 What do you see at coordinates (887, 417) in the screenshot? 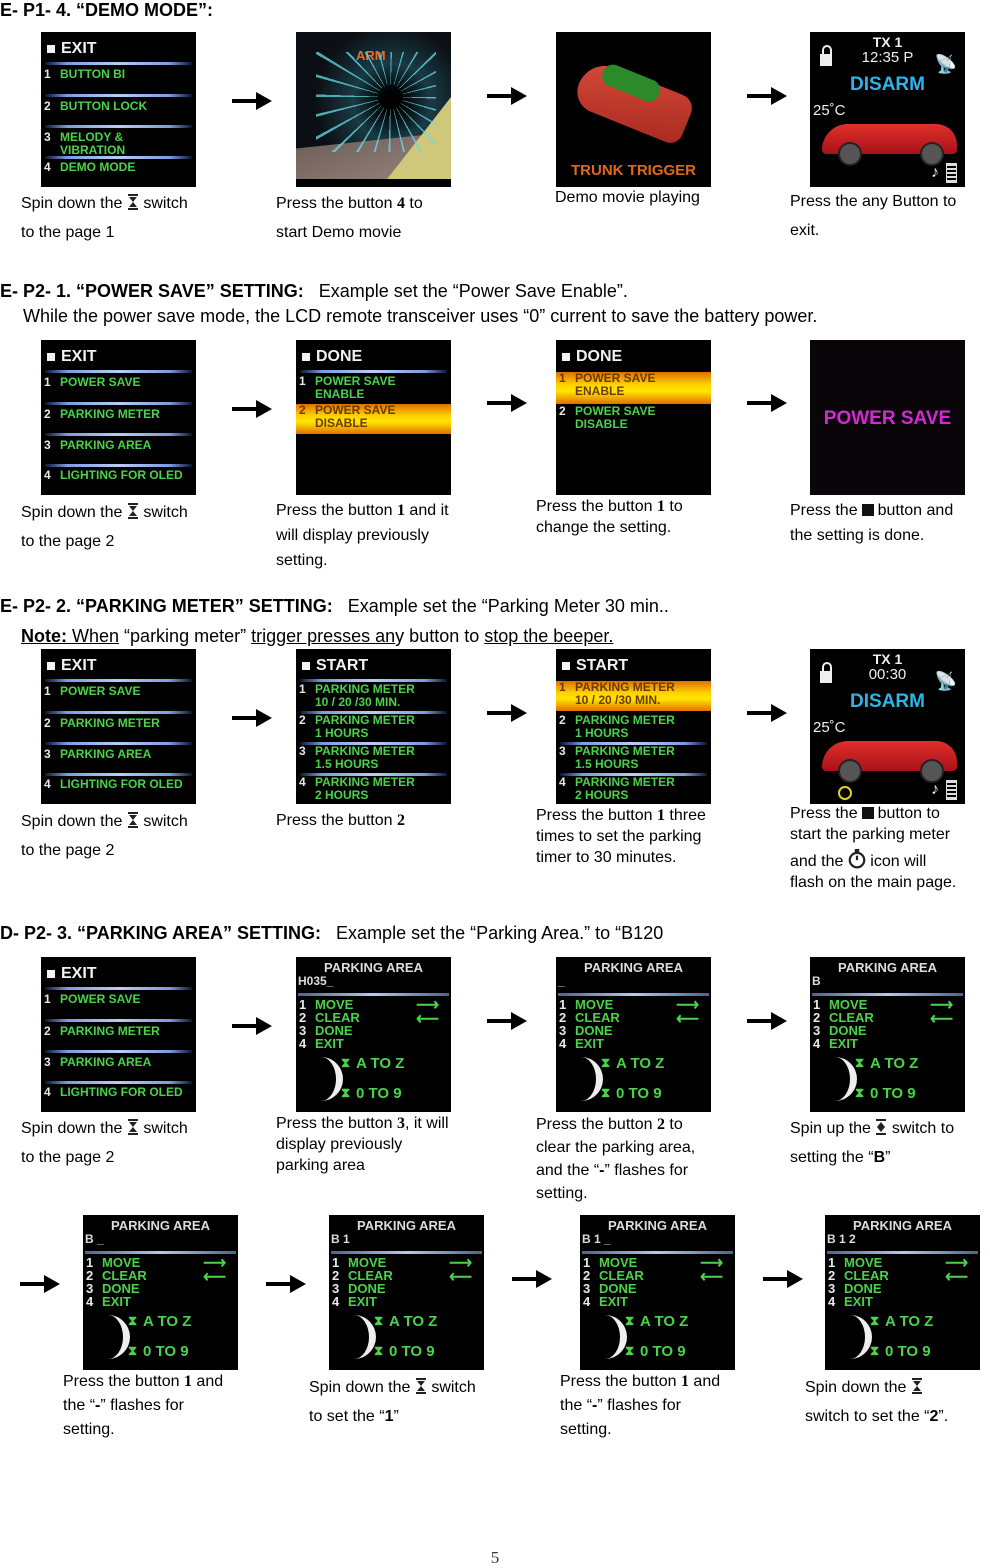
I see `power-save-final-screen: POWER SAVE` at bounding box center [887, 417].